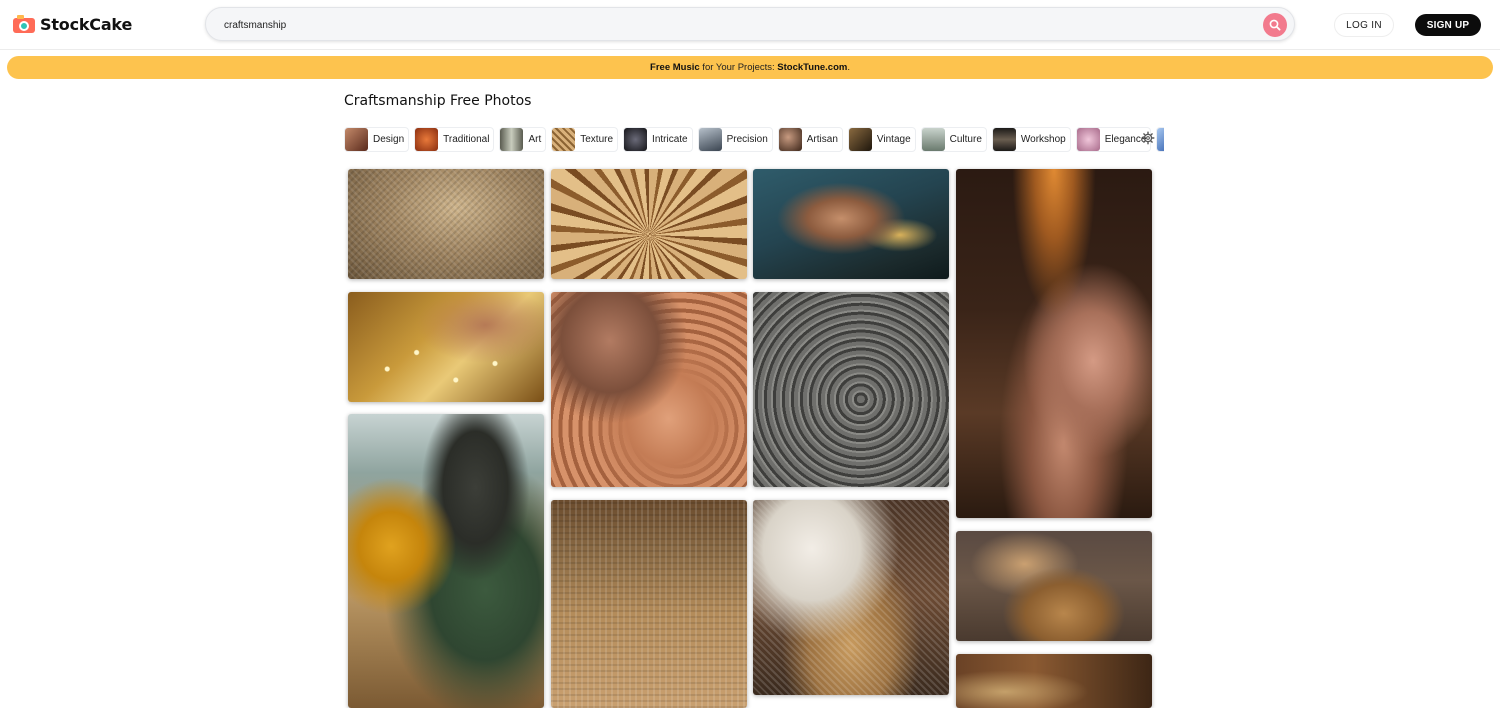 This screenshot has height=708, width=1500. I want to click on tag-texture: Texture, so click(585, 139).